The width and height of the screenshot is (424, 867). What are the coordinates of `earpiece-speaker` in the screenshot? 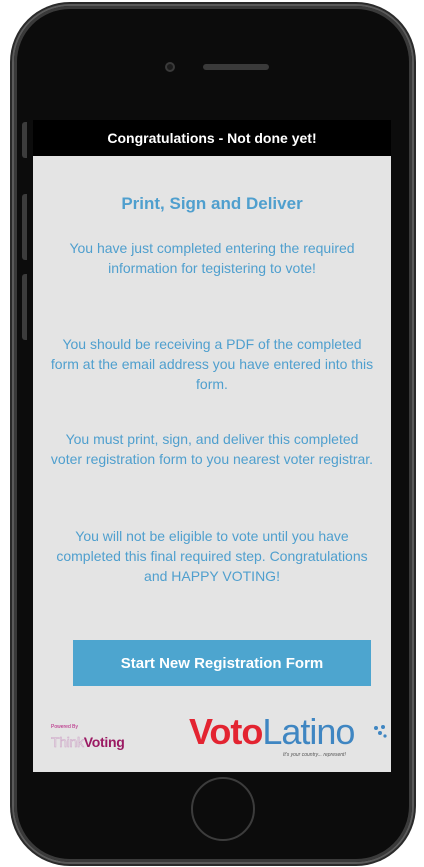 It's located at (236, 67).